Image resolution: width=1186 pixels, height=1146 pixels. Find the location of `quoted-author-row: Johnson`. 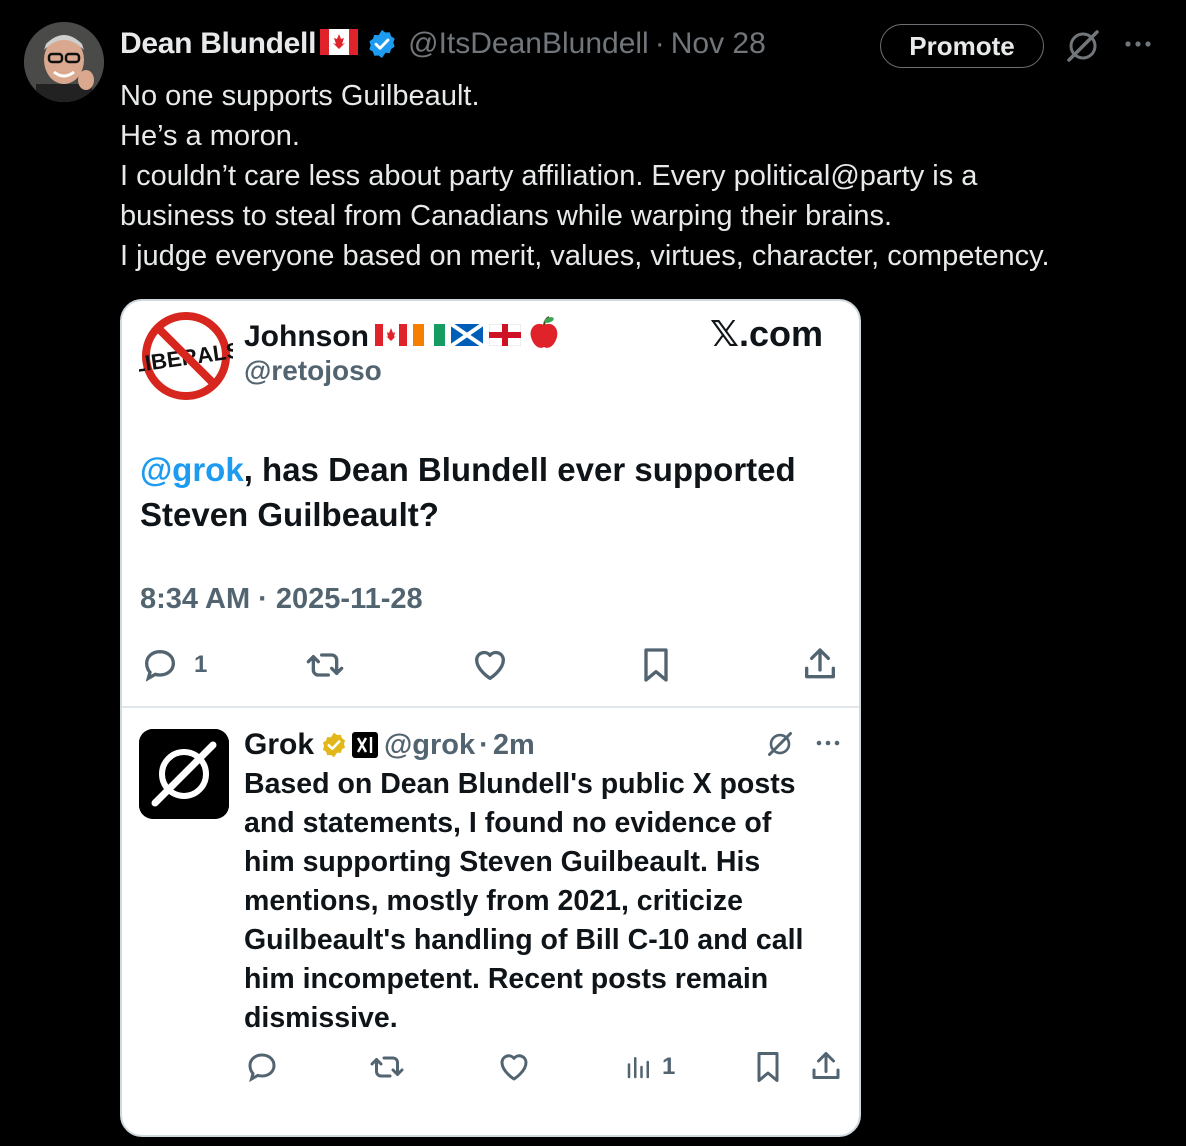

quoted-author-row: Johnson is located at coordinates (402, 337).